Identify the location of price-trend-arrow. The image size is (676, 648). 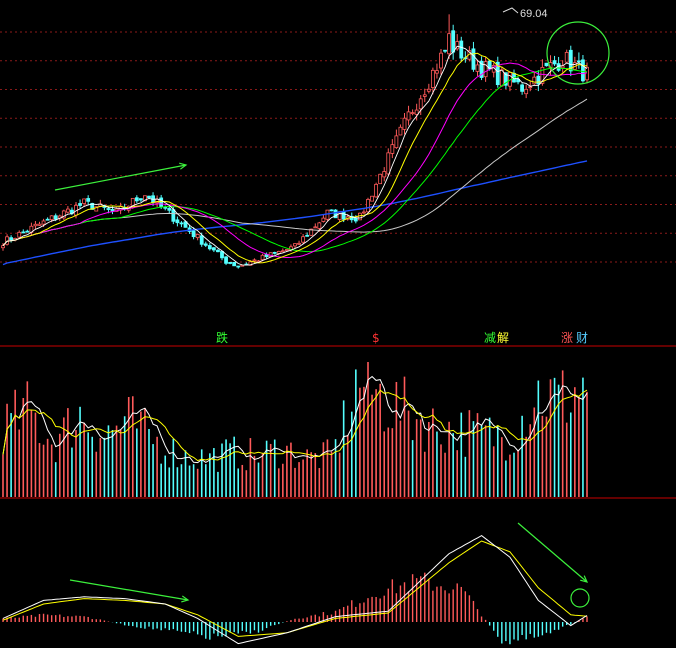
(120, 177).